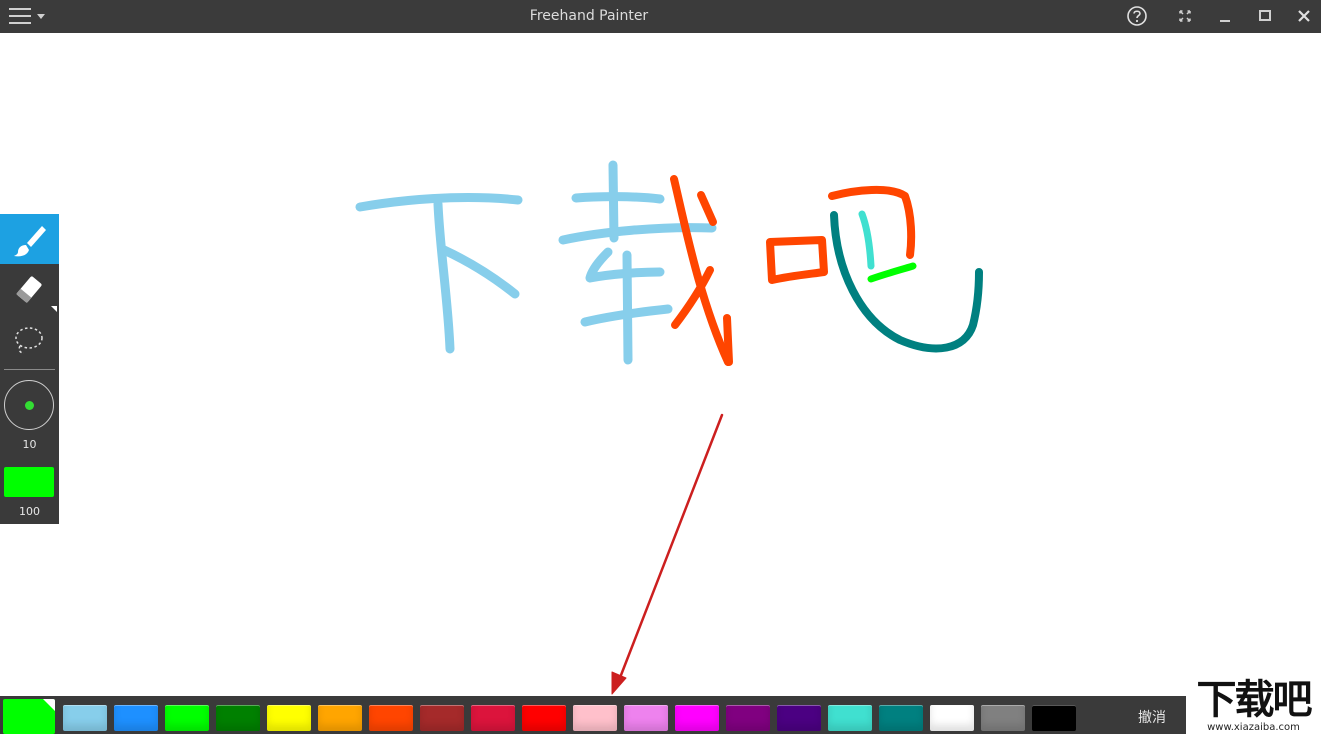 The image size is (1321, 740). Describe the element at coordinates (619, 683) in the screenshot. I see `annotation-arrow-head` at that location.